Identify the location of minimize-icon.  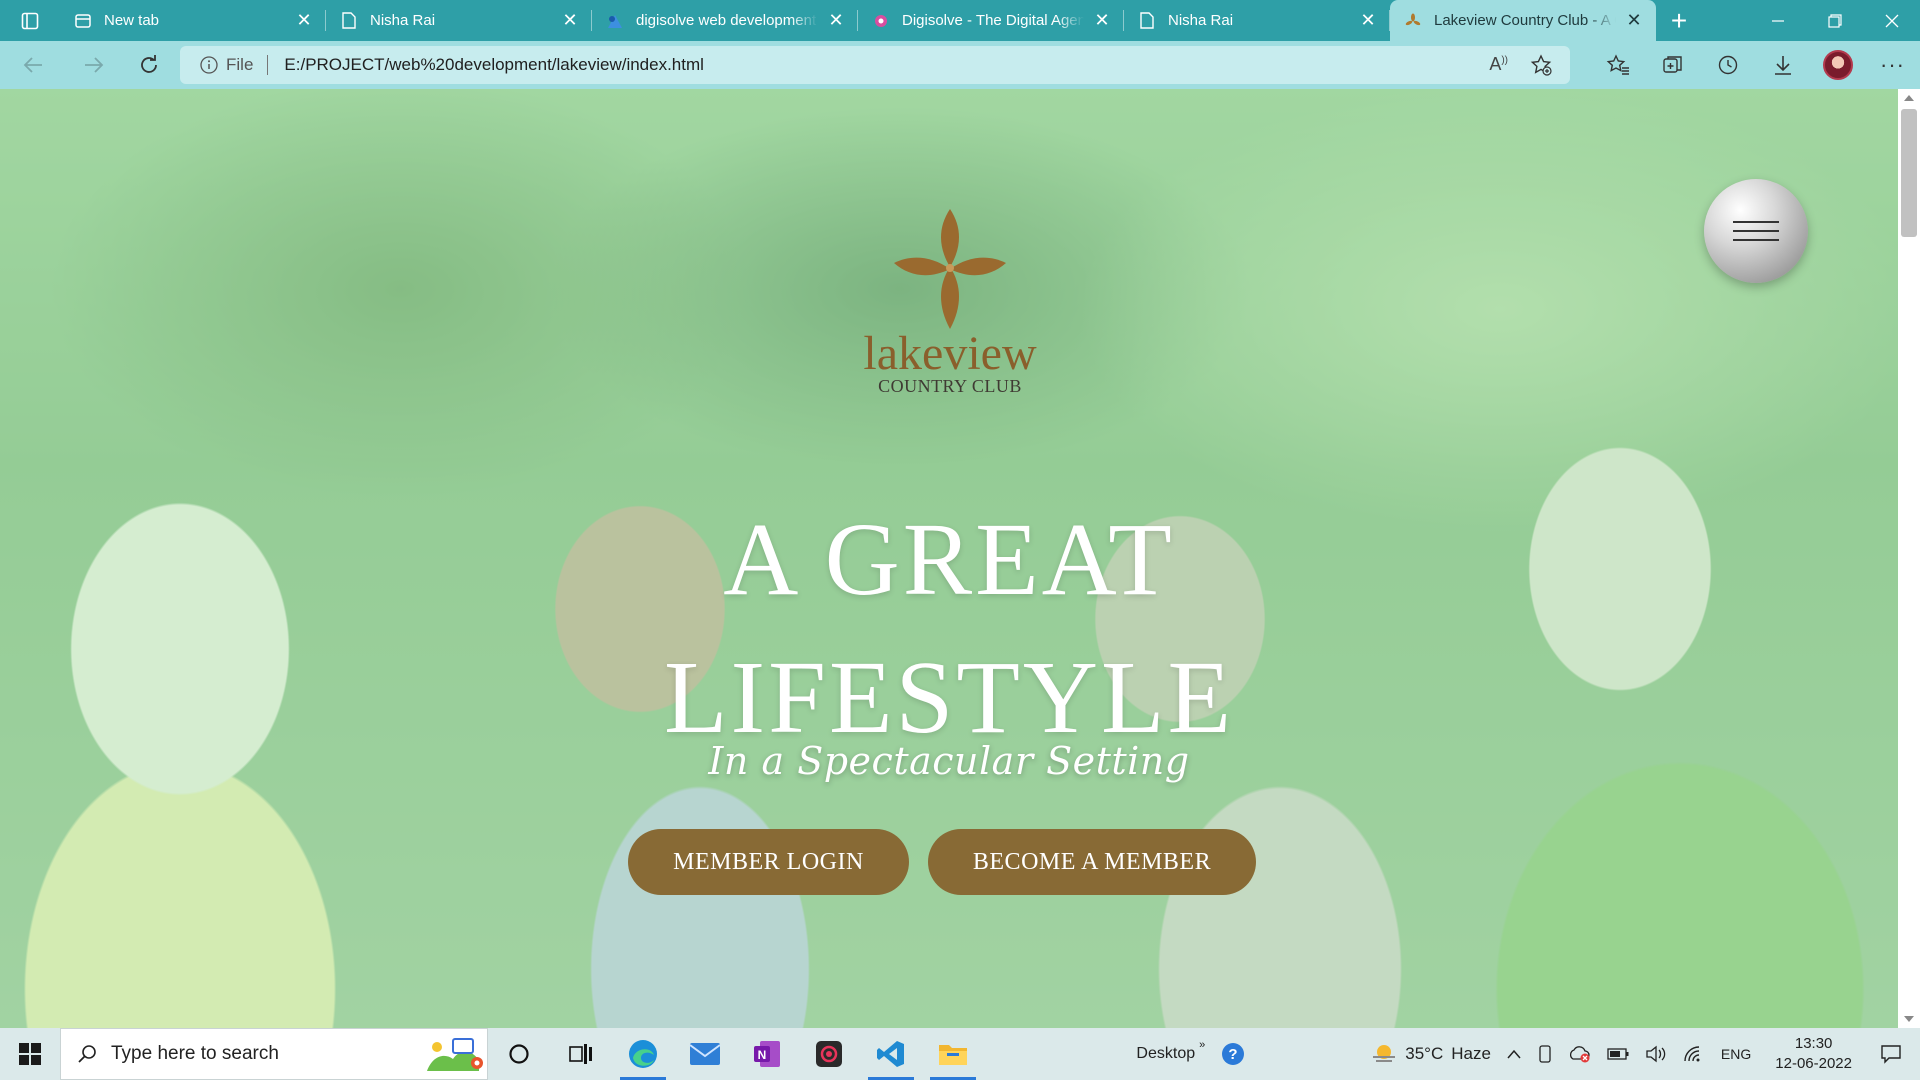
(1777, 20).